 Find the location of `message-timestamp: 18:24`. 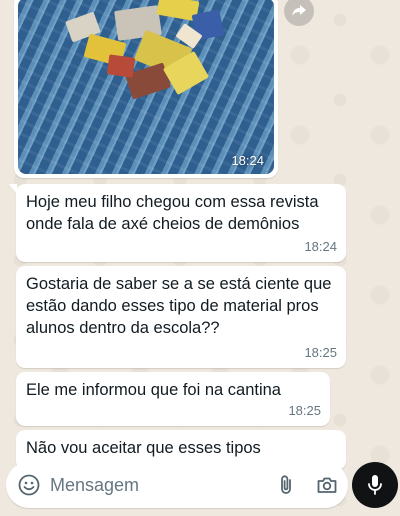

message-timestamp: 18:24 is located at coordinates (320, 246).